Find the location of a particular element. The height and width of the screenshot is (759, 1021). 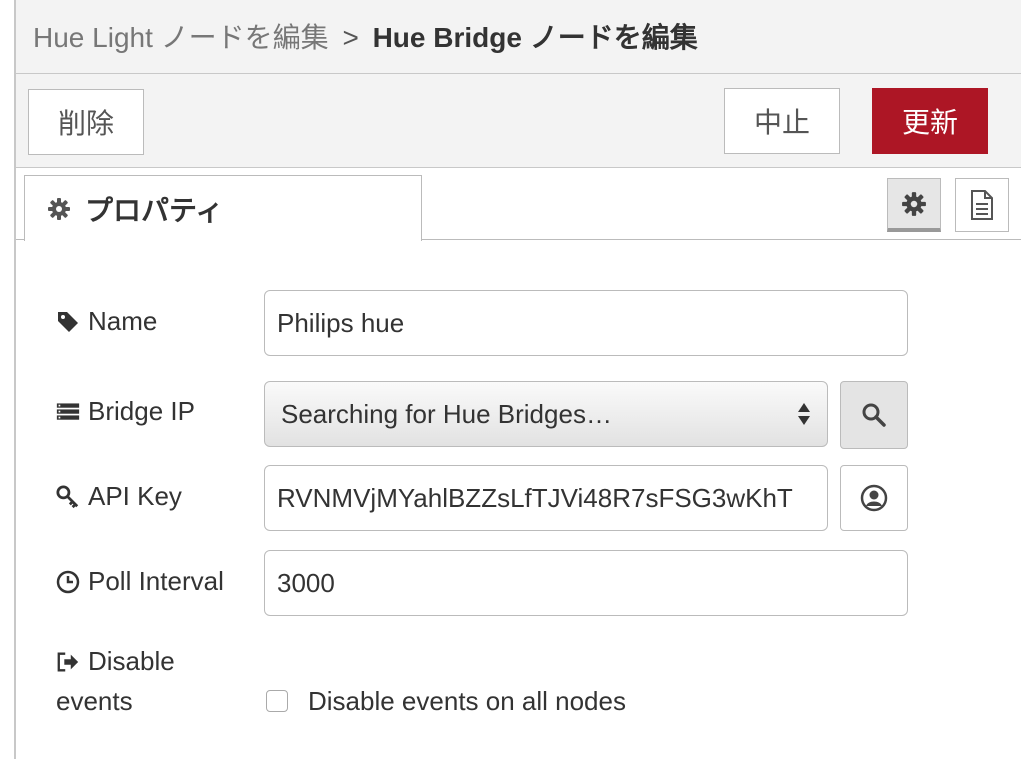

disable-events-label-line1: Disable is located at coordinates (131, 661).